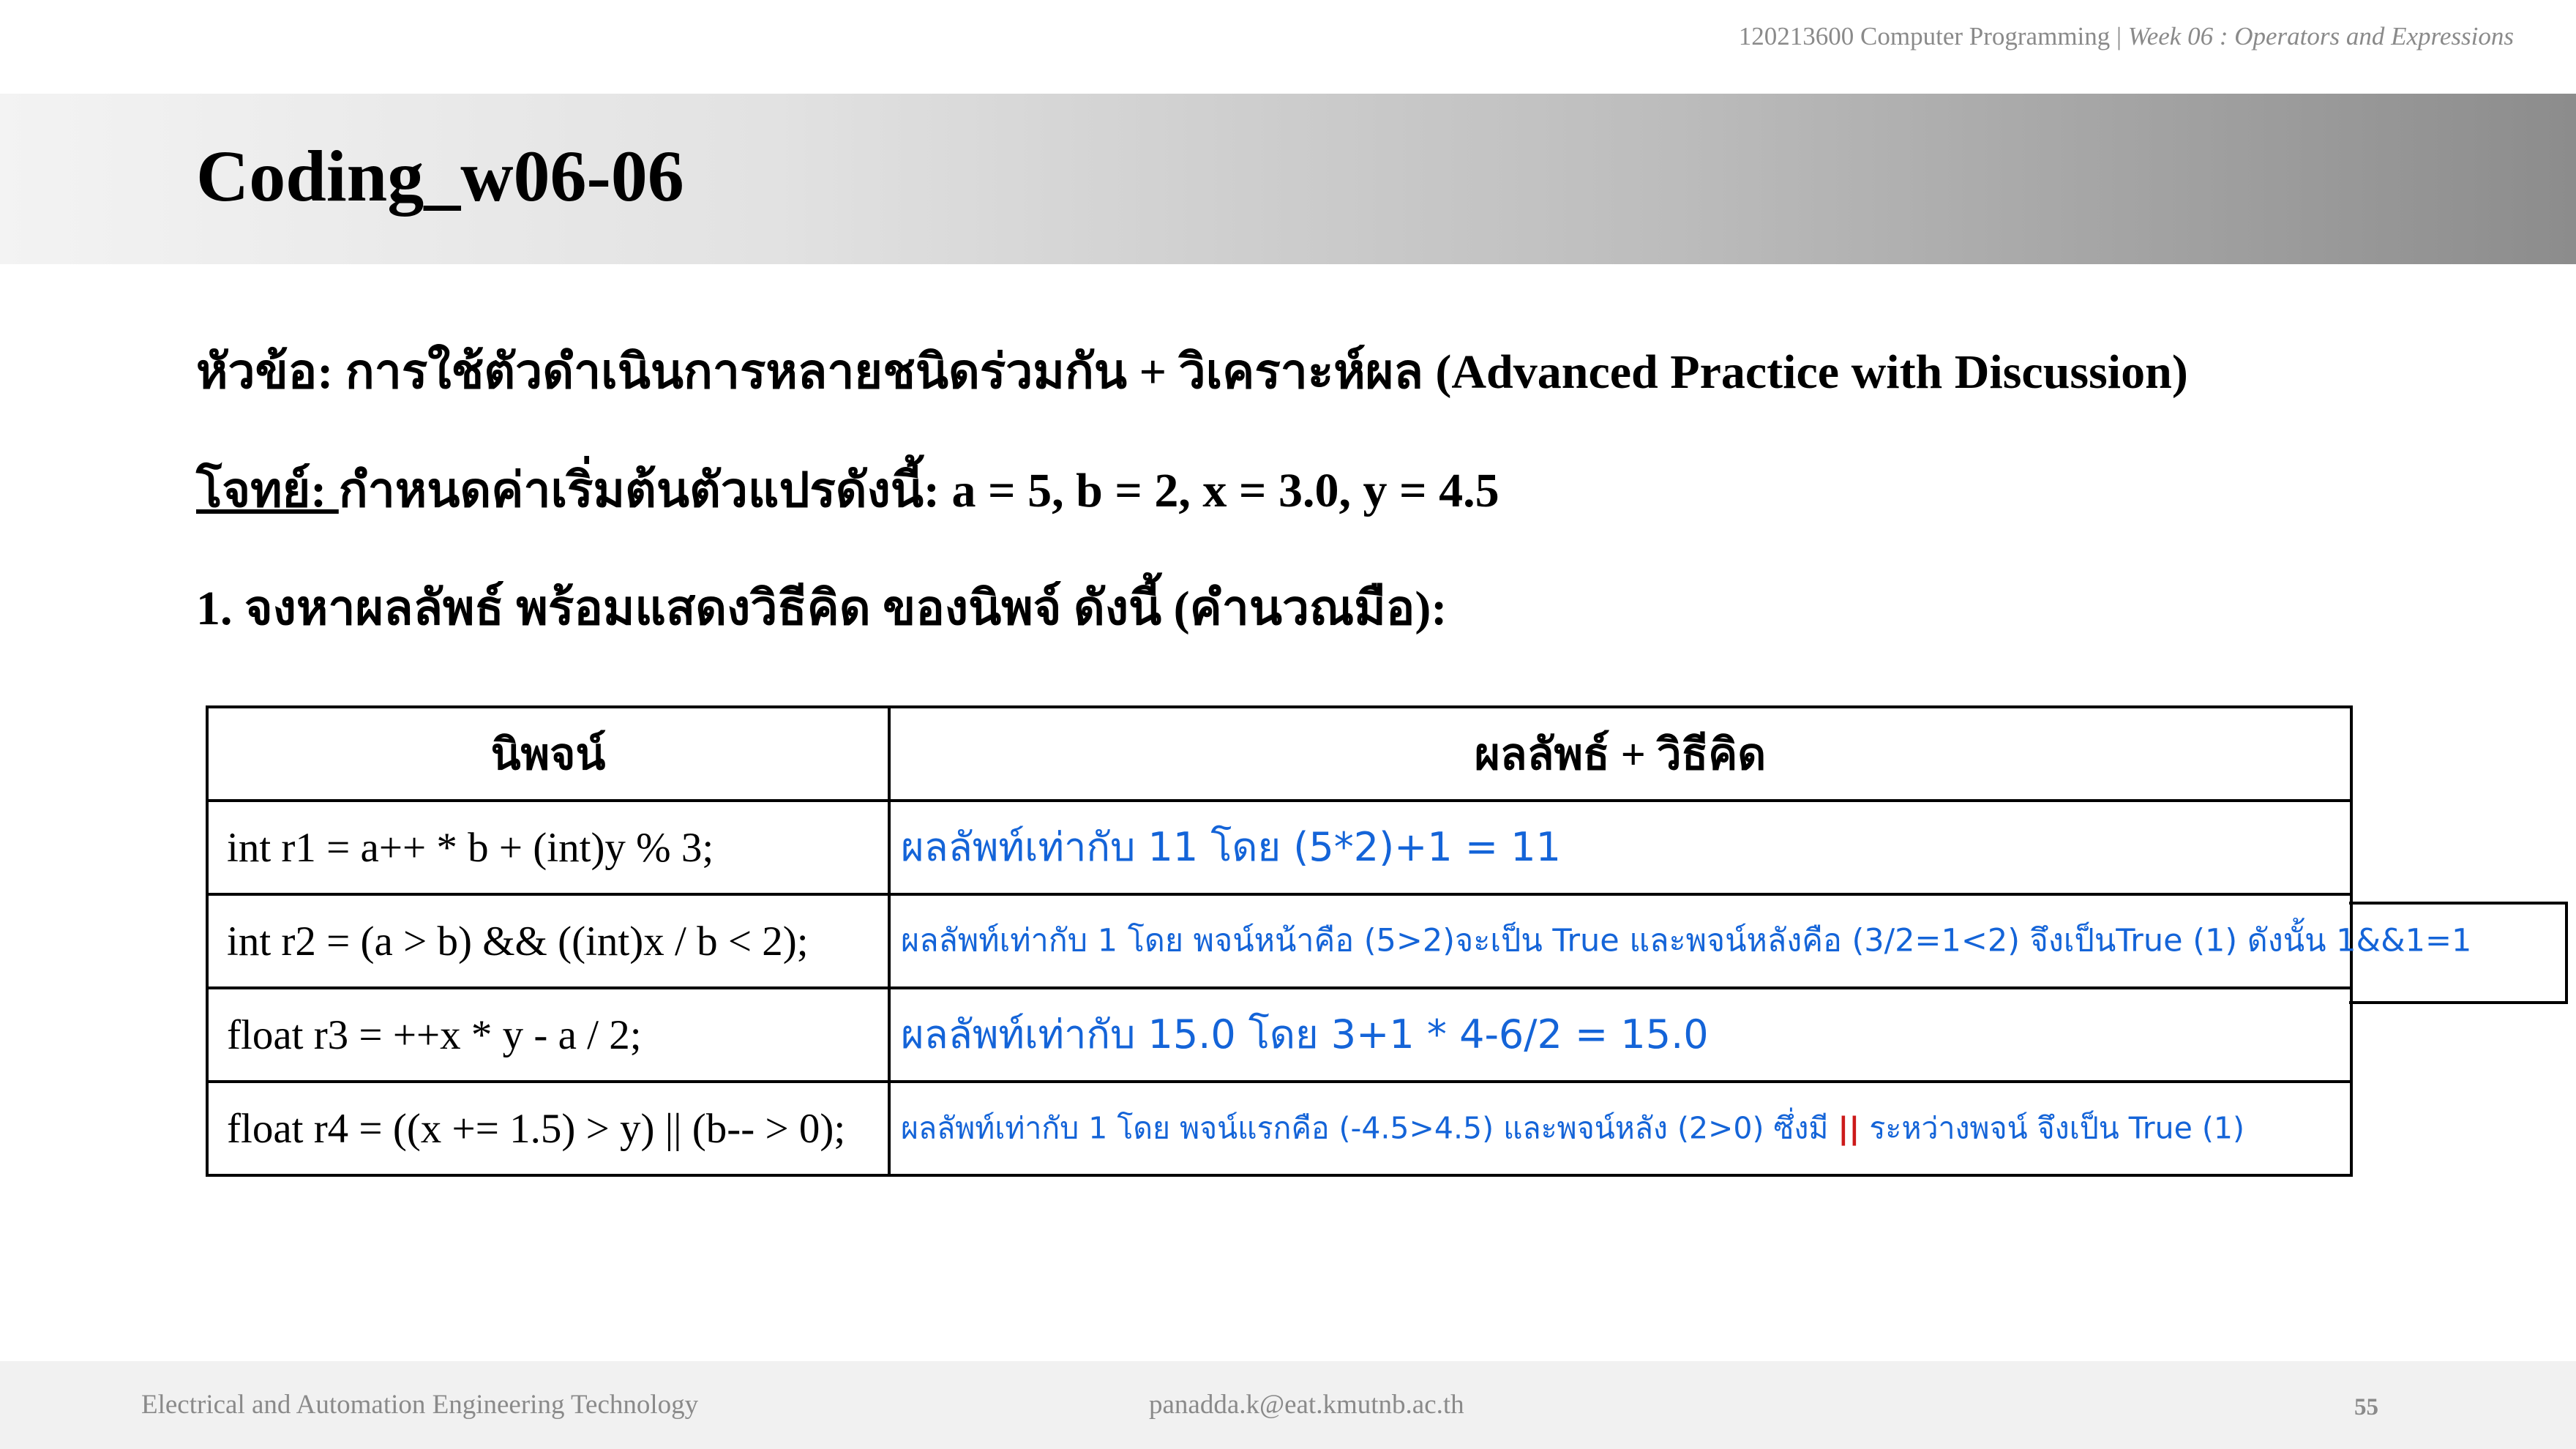 The height and width of the screenshot is (1449, 2576). What do you see at coordinates (1924, 36) in the screenshot?
I see `course-name: 120213600 Computer Programming` at bounding box center [1924, 36].